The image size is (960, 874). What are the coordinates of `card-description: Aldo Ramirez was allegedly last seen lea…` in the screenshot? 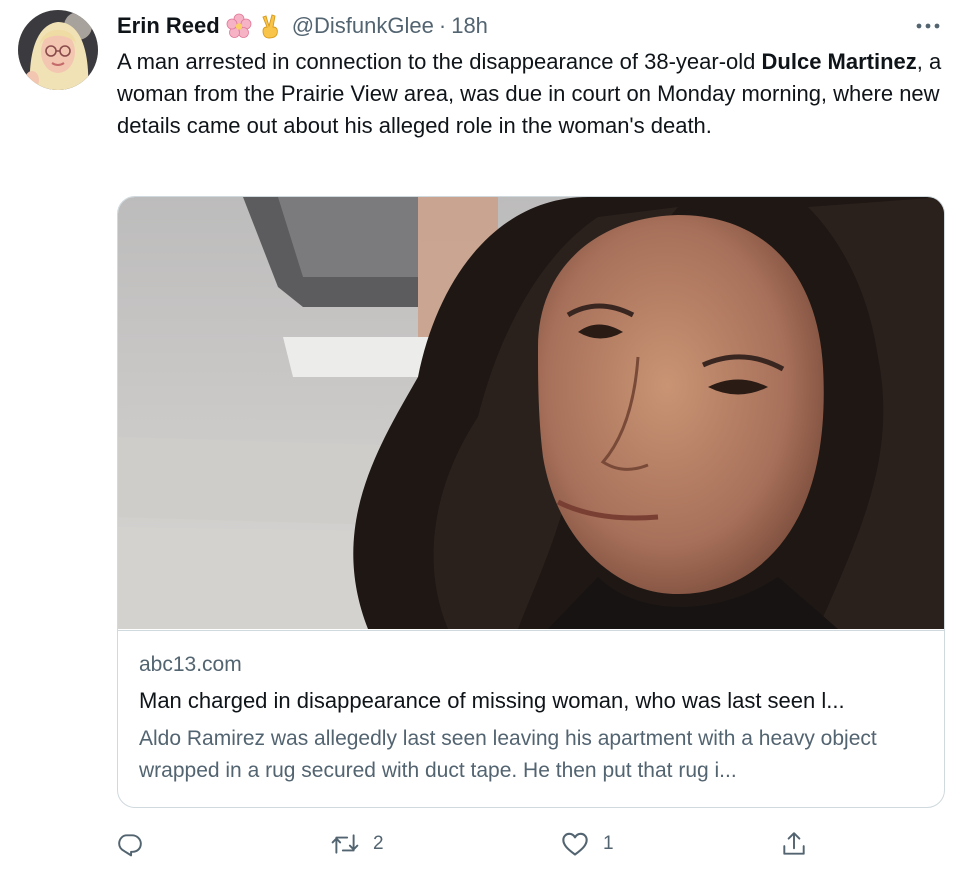 It's located at (508, 754).